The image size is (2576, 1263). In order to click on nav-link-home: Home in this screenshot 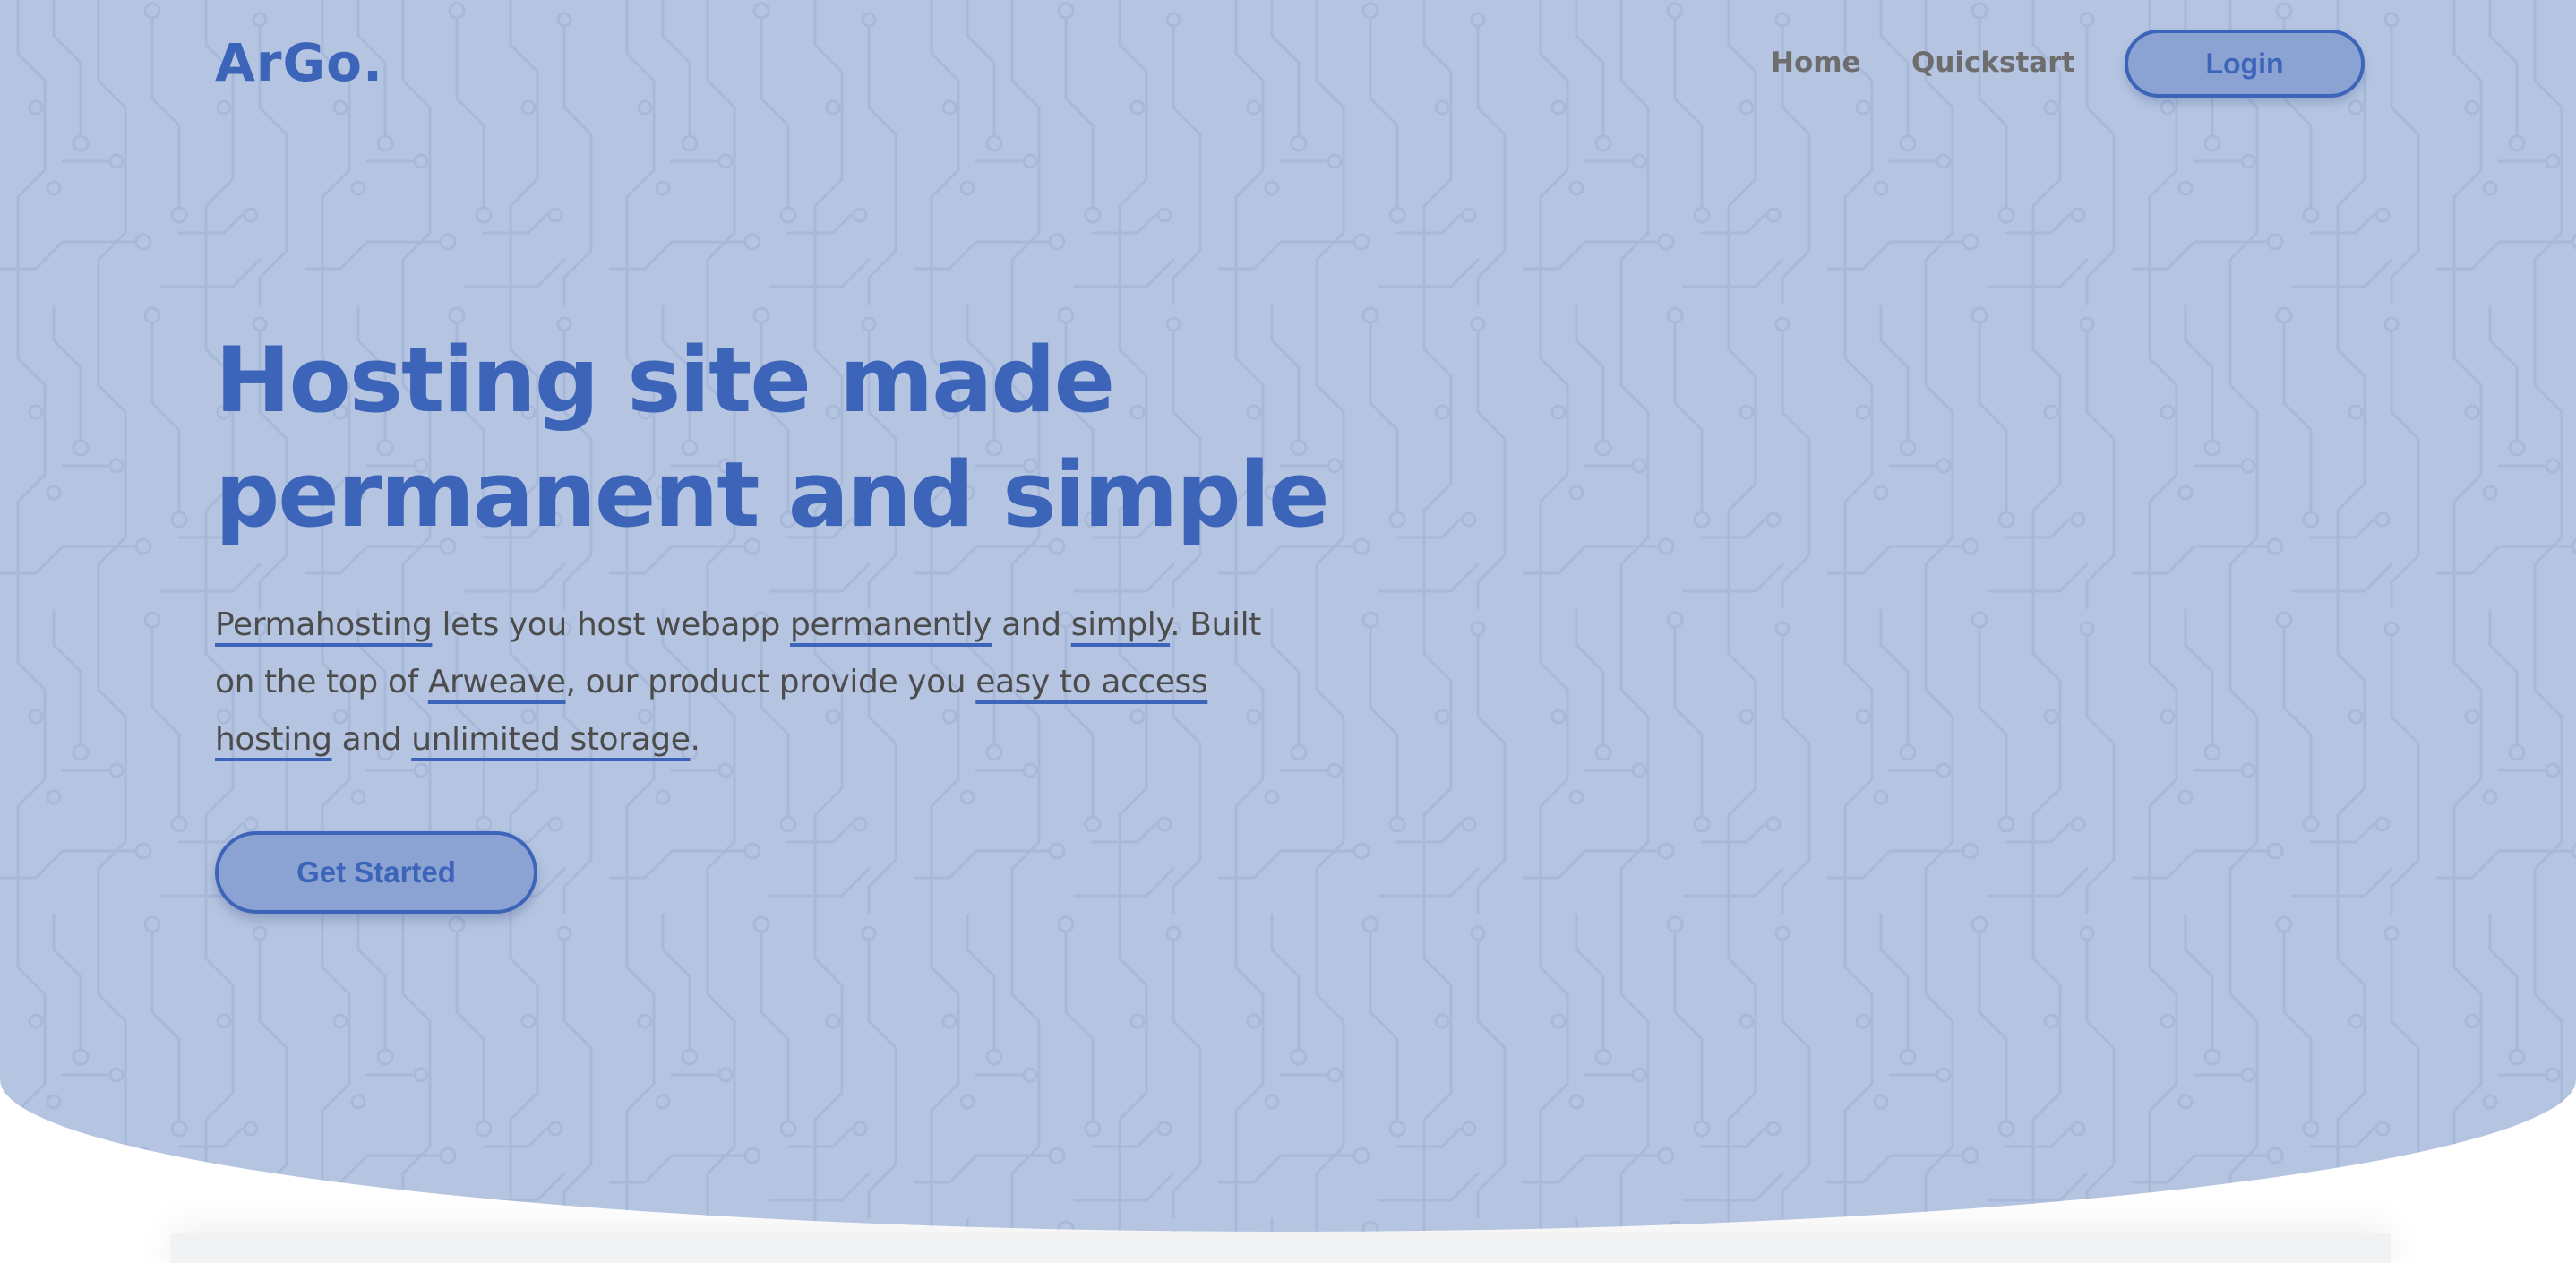, I will do `click(1816, 63)`.